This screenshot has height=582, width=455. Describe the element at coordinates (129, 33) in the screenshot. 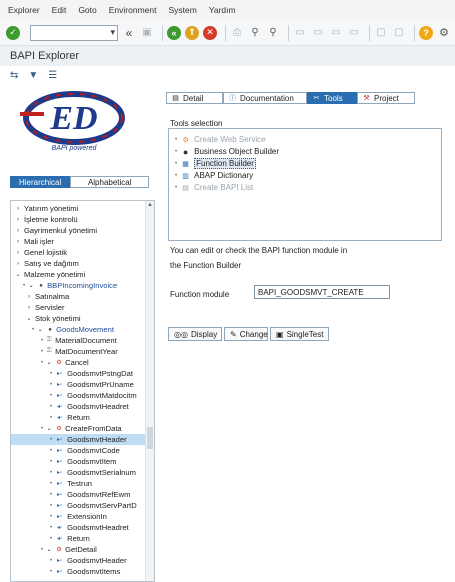

I see `double-chevron-left-icon: «` at that location.